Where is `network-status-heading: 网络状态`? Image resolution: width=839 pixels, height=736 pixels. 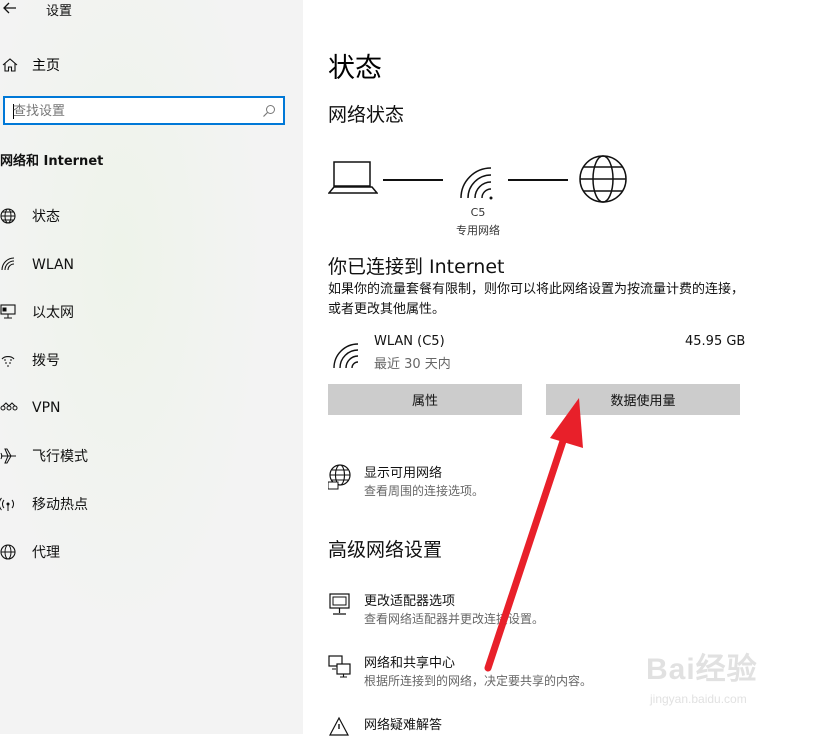
network-status-heading: 网络状态 is located at coordinates (366, 115).